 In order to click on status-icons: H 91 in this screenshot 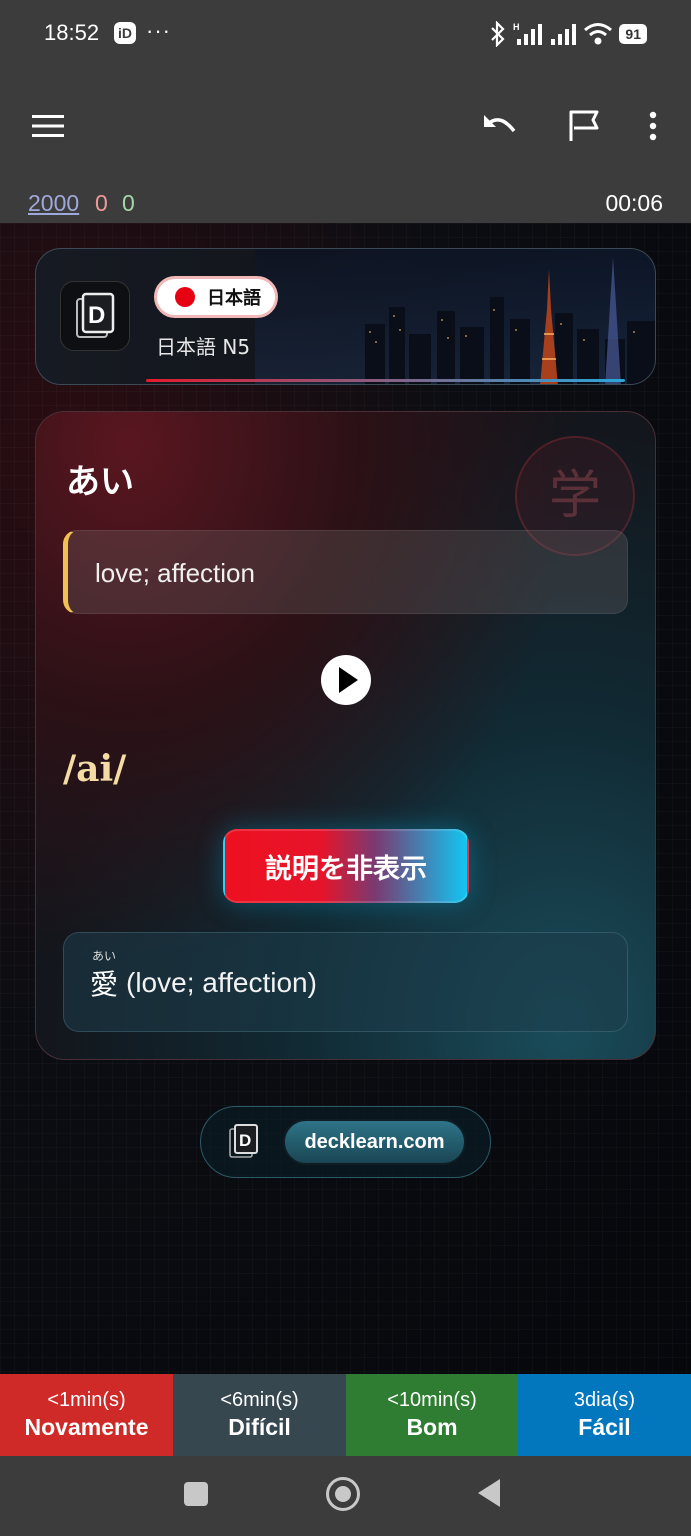, I will do `click(568, 34)`.